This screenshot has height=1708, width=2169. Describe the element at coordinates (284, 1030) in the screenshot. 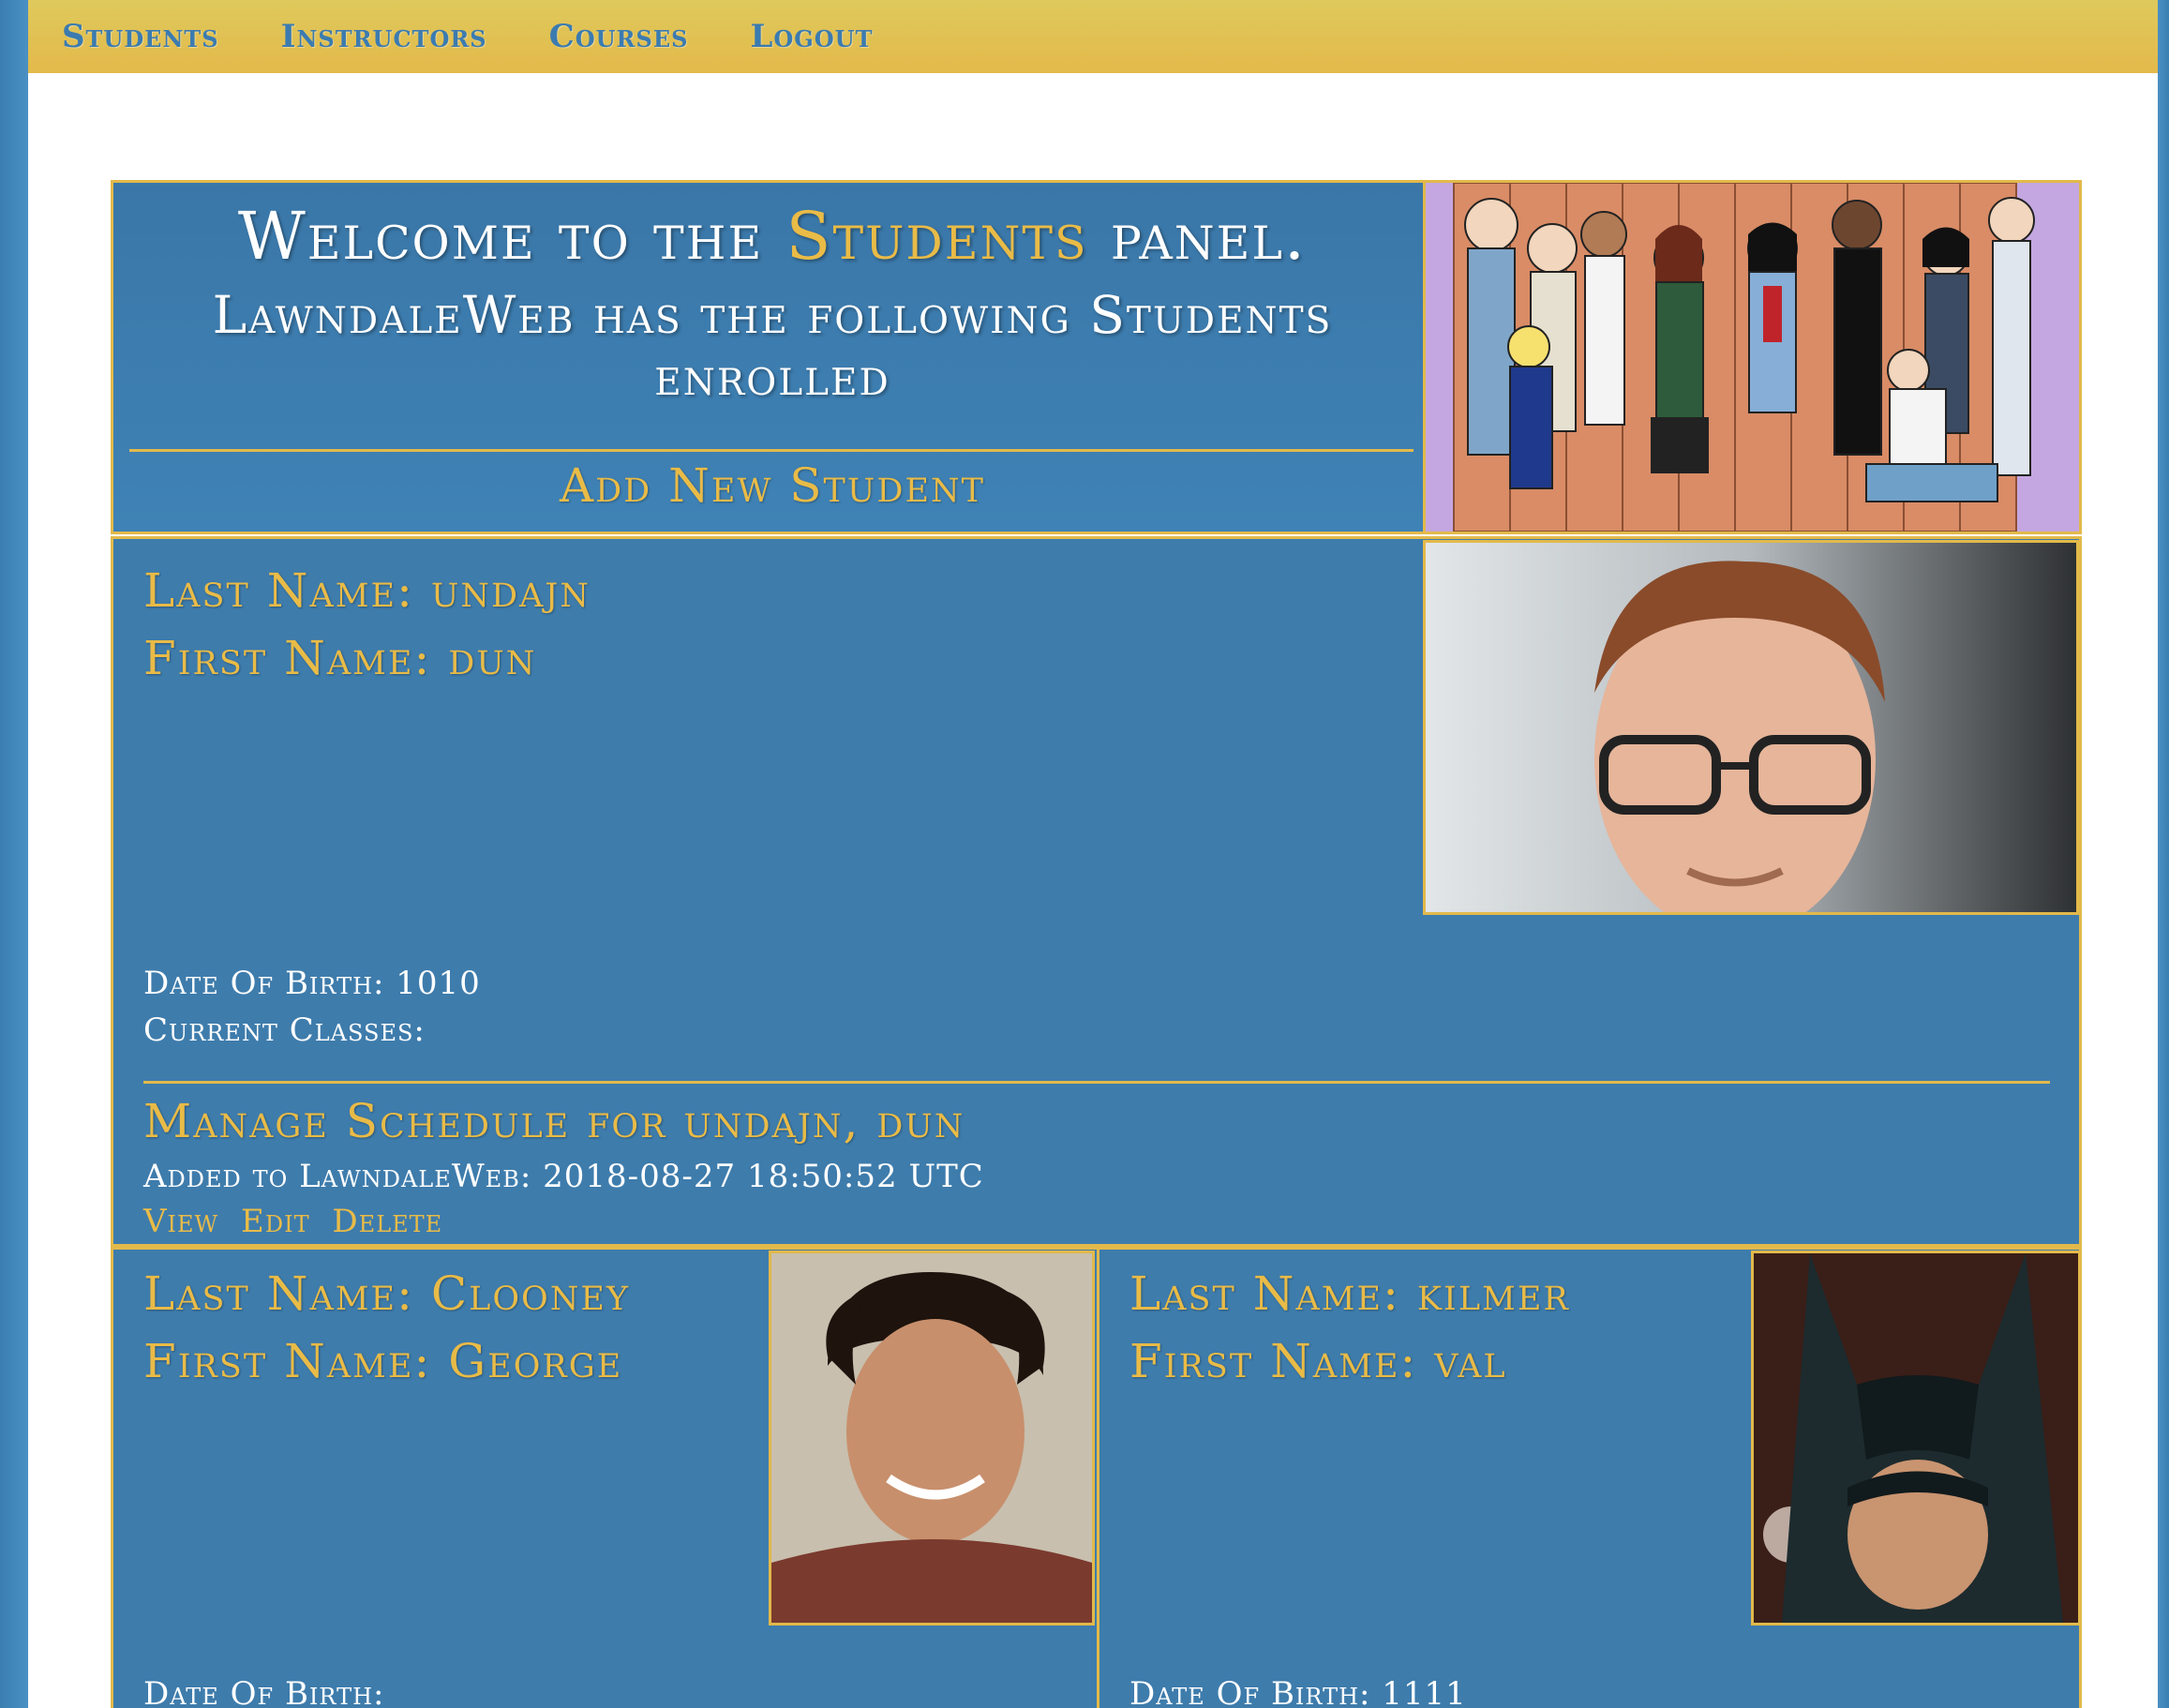

I see `student-current-classes: Current Classes:` at that location.